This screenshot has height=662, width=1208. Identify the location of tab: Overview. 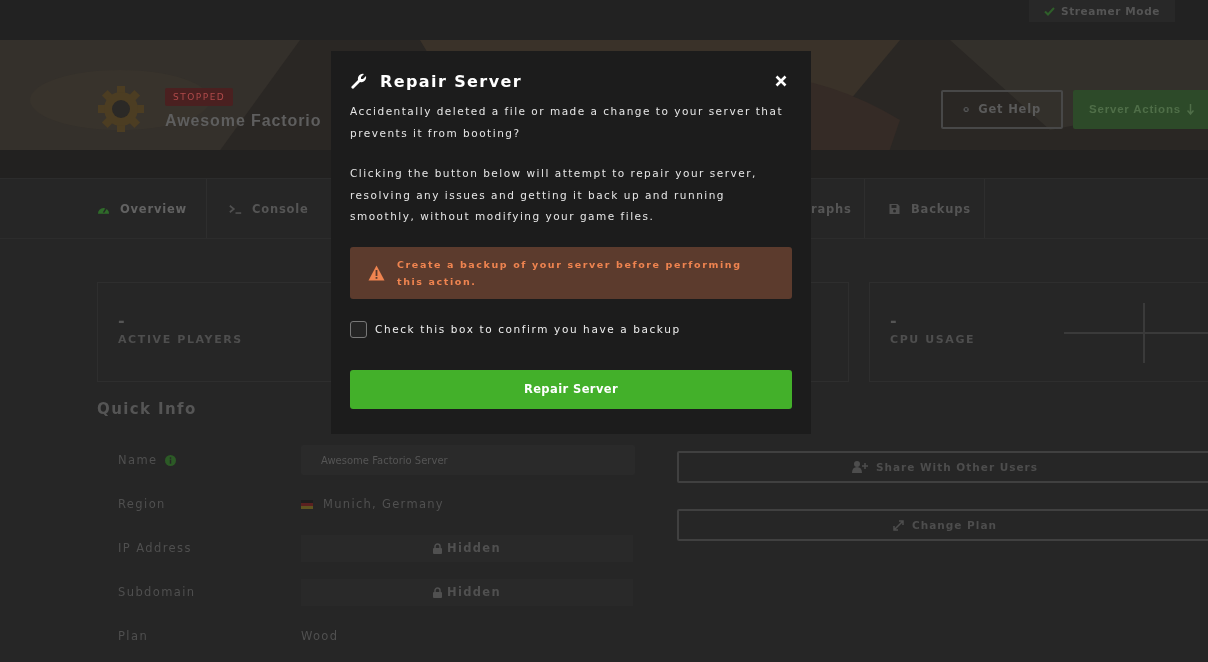
(152, 208).